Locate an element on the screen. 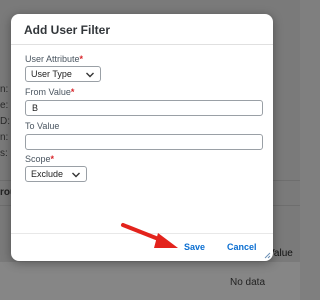  scope-label-text: Scope is located at coordinates (38, 159).